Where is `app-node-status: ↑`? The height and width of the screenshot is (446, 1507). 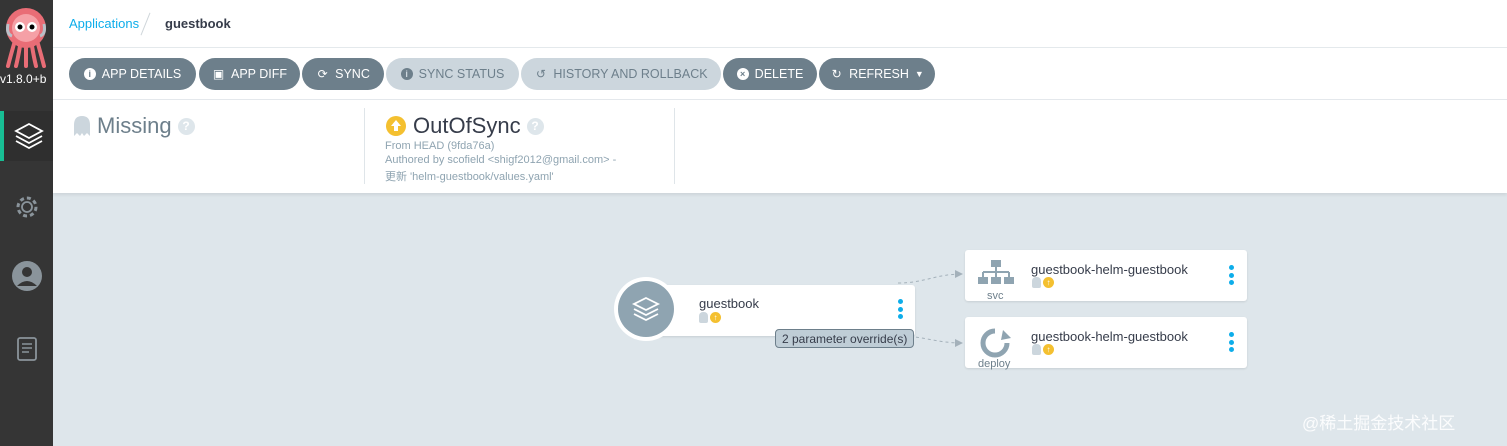
app-node-status: ↑ is located at coordinates (710, 317).